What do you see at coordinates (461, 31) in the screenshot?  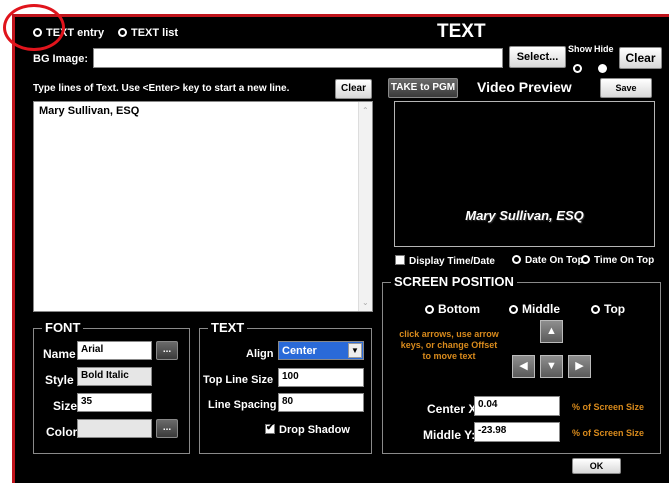 I see `dialog-title: TEXT` at bounding box center [461, 31].